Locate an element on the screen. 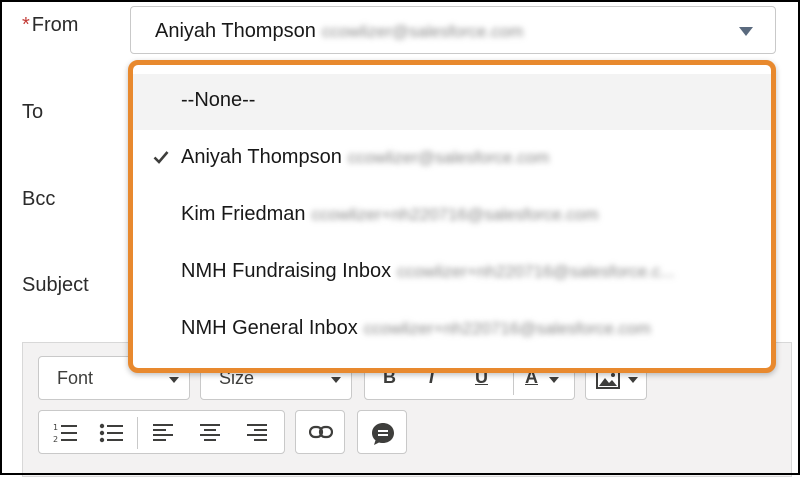 The width and height of the screenshot is (800, 477). svg-text: 2 is located at coordinates (55, 439).